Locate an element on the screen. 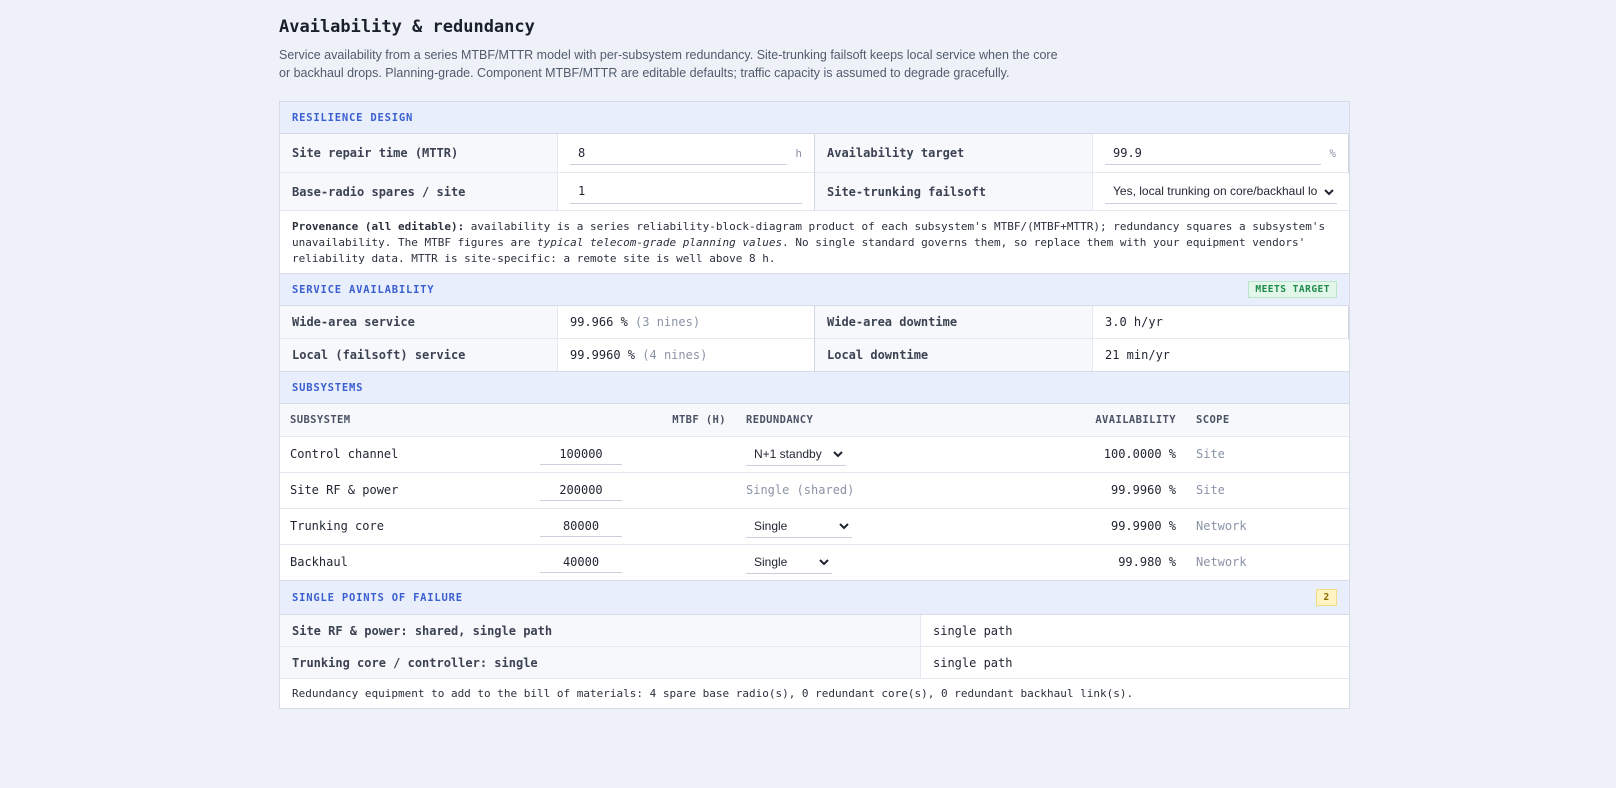 Image resolution: width=1616 pixels, height=788 pixels. subsystem-name: Control channel is located at coordinates (400, 454).